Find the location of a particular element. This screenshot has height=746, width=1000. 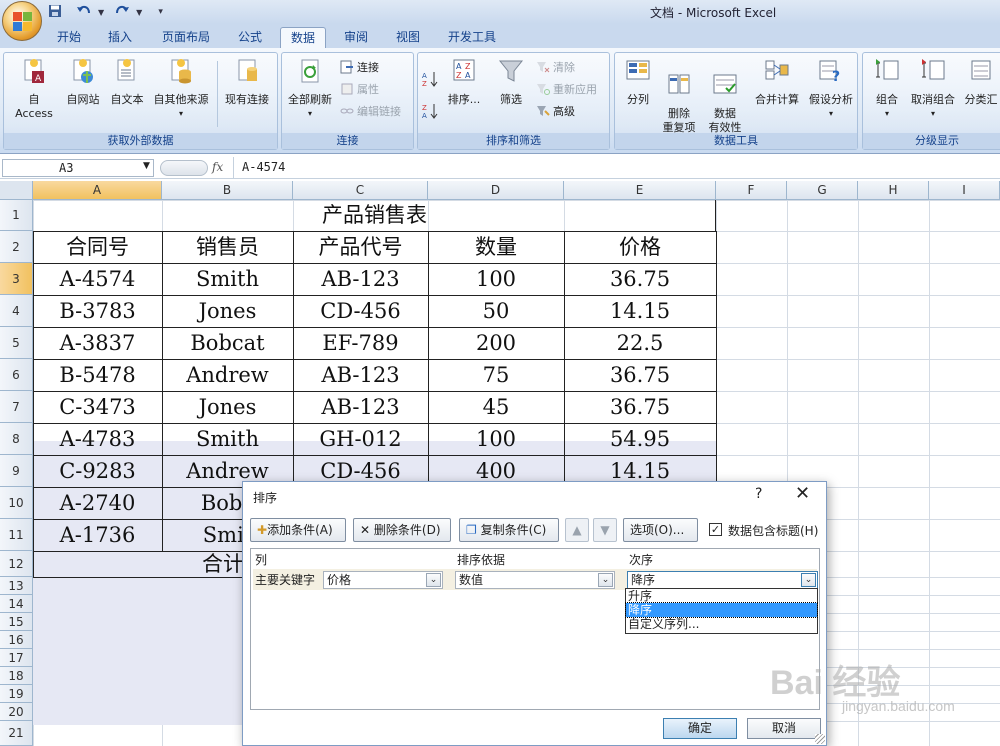

properties-button: 属性 is located at coordinates (359, 89).